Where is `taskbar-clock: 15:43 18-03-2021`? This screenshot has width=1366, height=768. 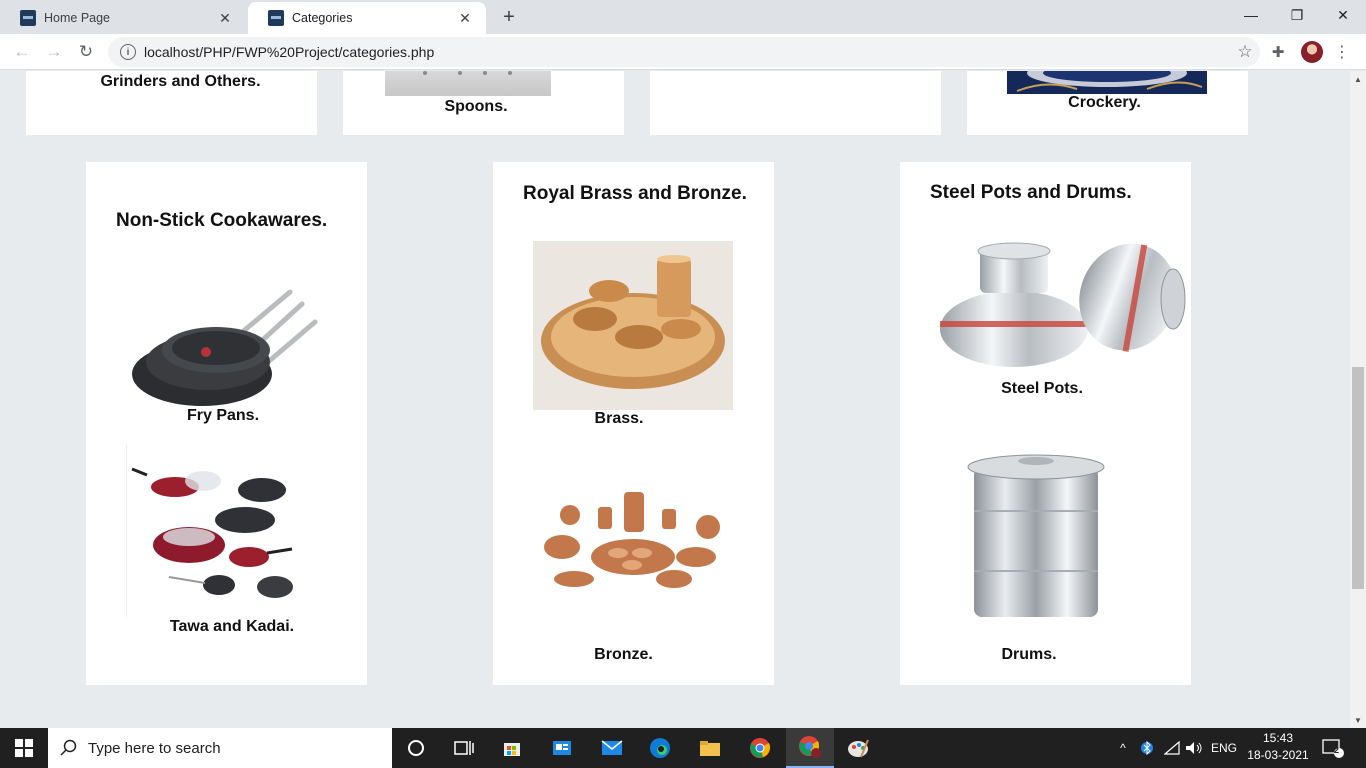
taskbar-clock: 15:43 18-03-2021 is located at coordinates (1278, 748).